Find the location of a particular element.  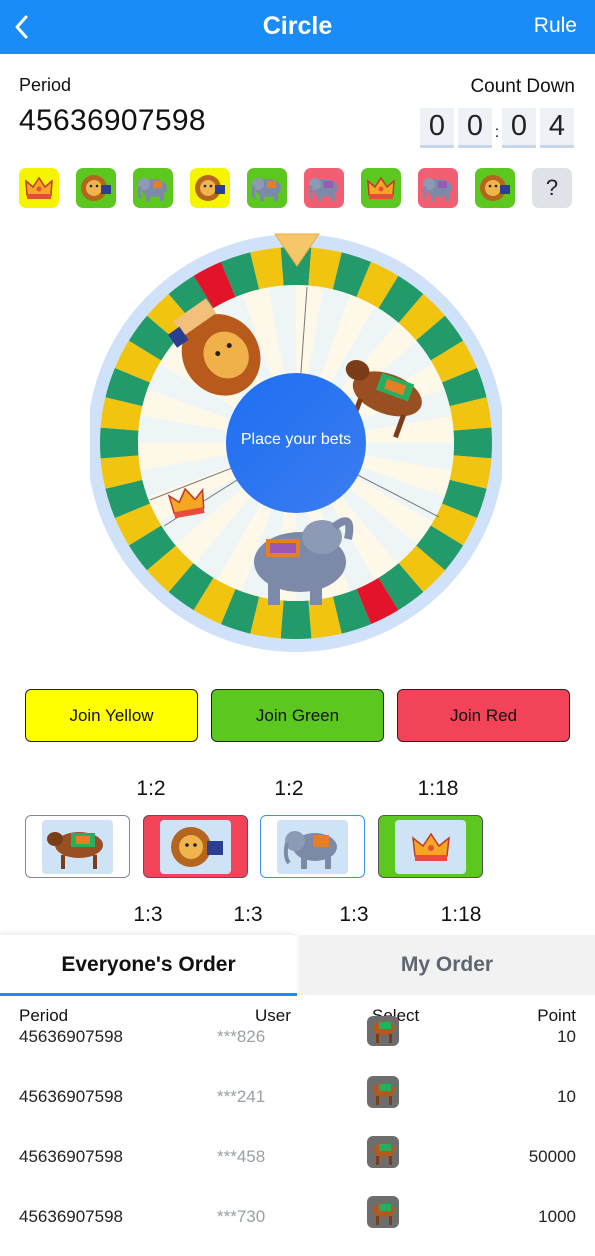

period-label: Period is located at coordinates (45, 85).